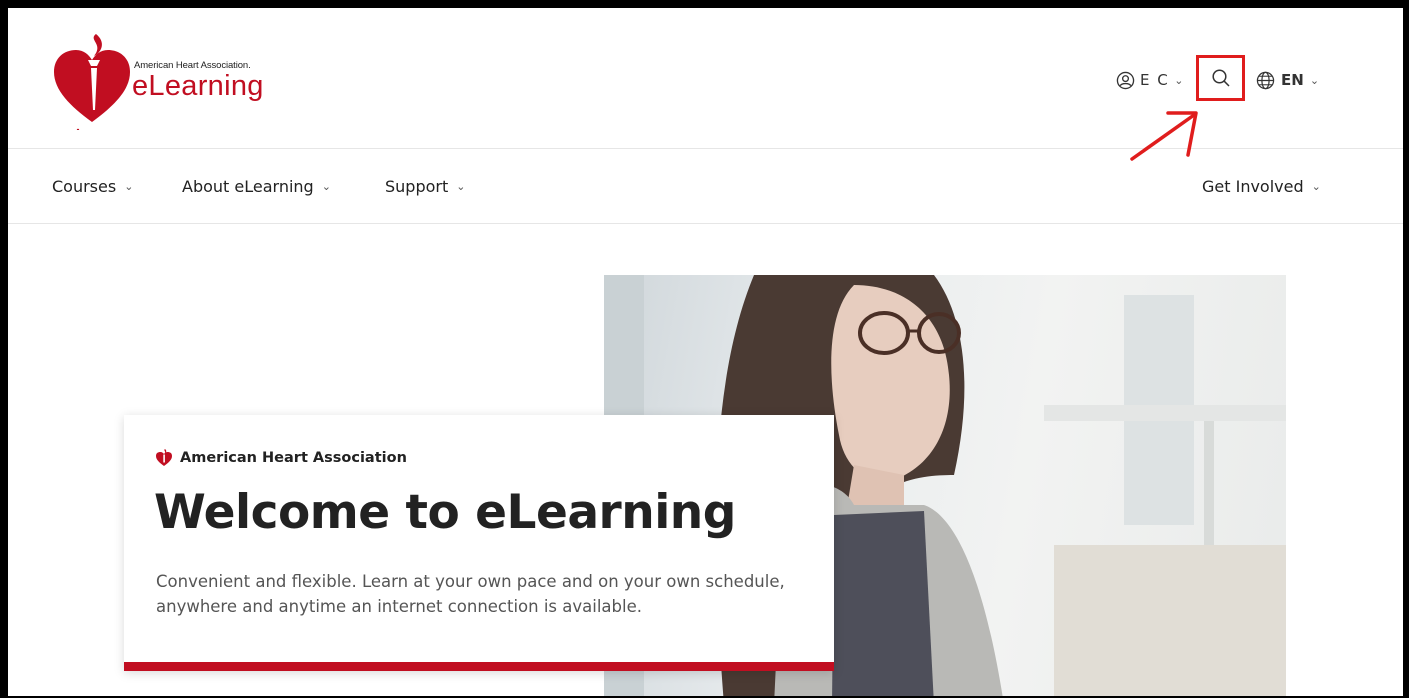 This screenshot has width=1409, height=698. I want to click on page-title: Welcome to eLearning, so click(445, 512).